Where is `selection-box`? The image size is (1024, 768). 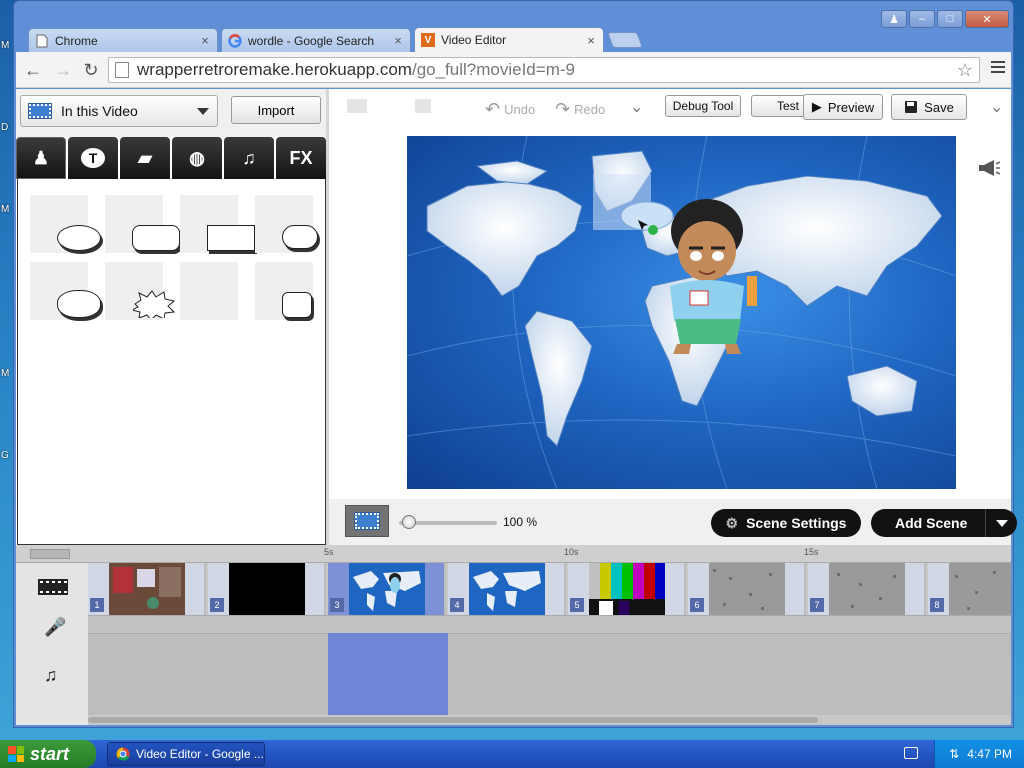 selection-box is located at coordinates (633, 204).